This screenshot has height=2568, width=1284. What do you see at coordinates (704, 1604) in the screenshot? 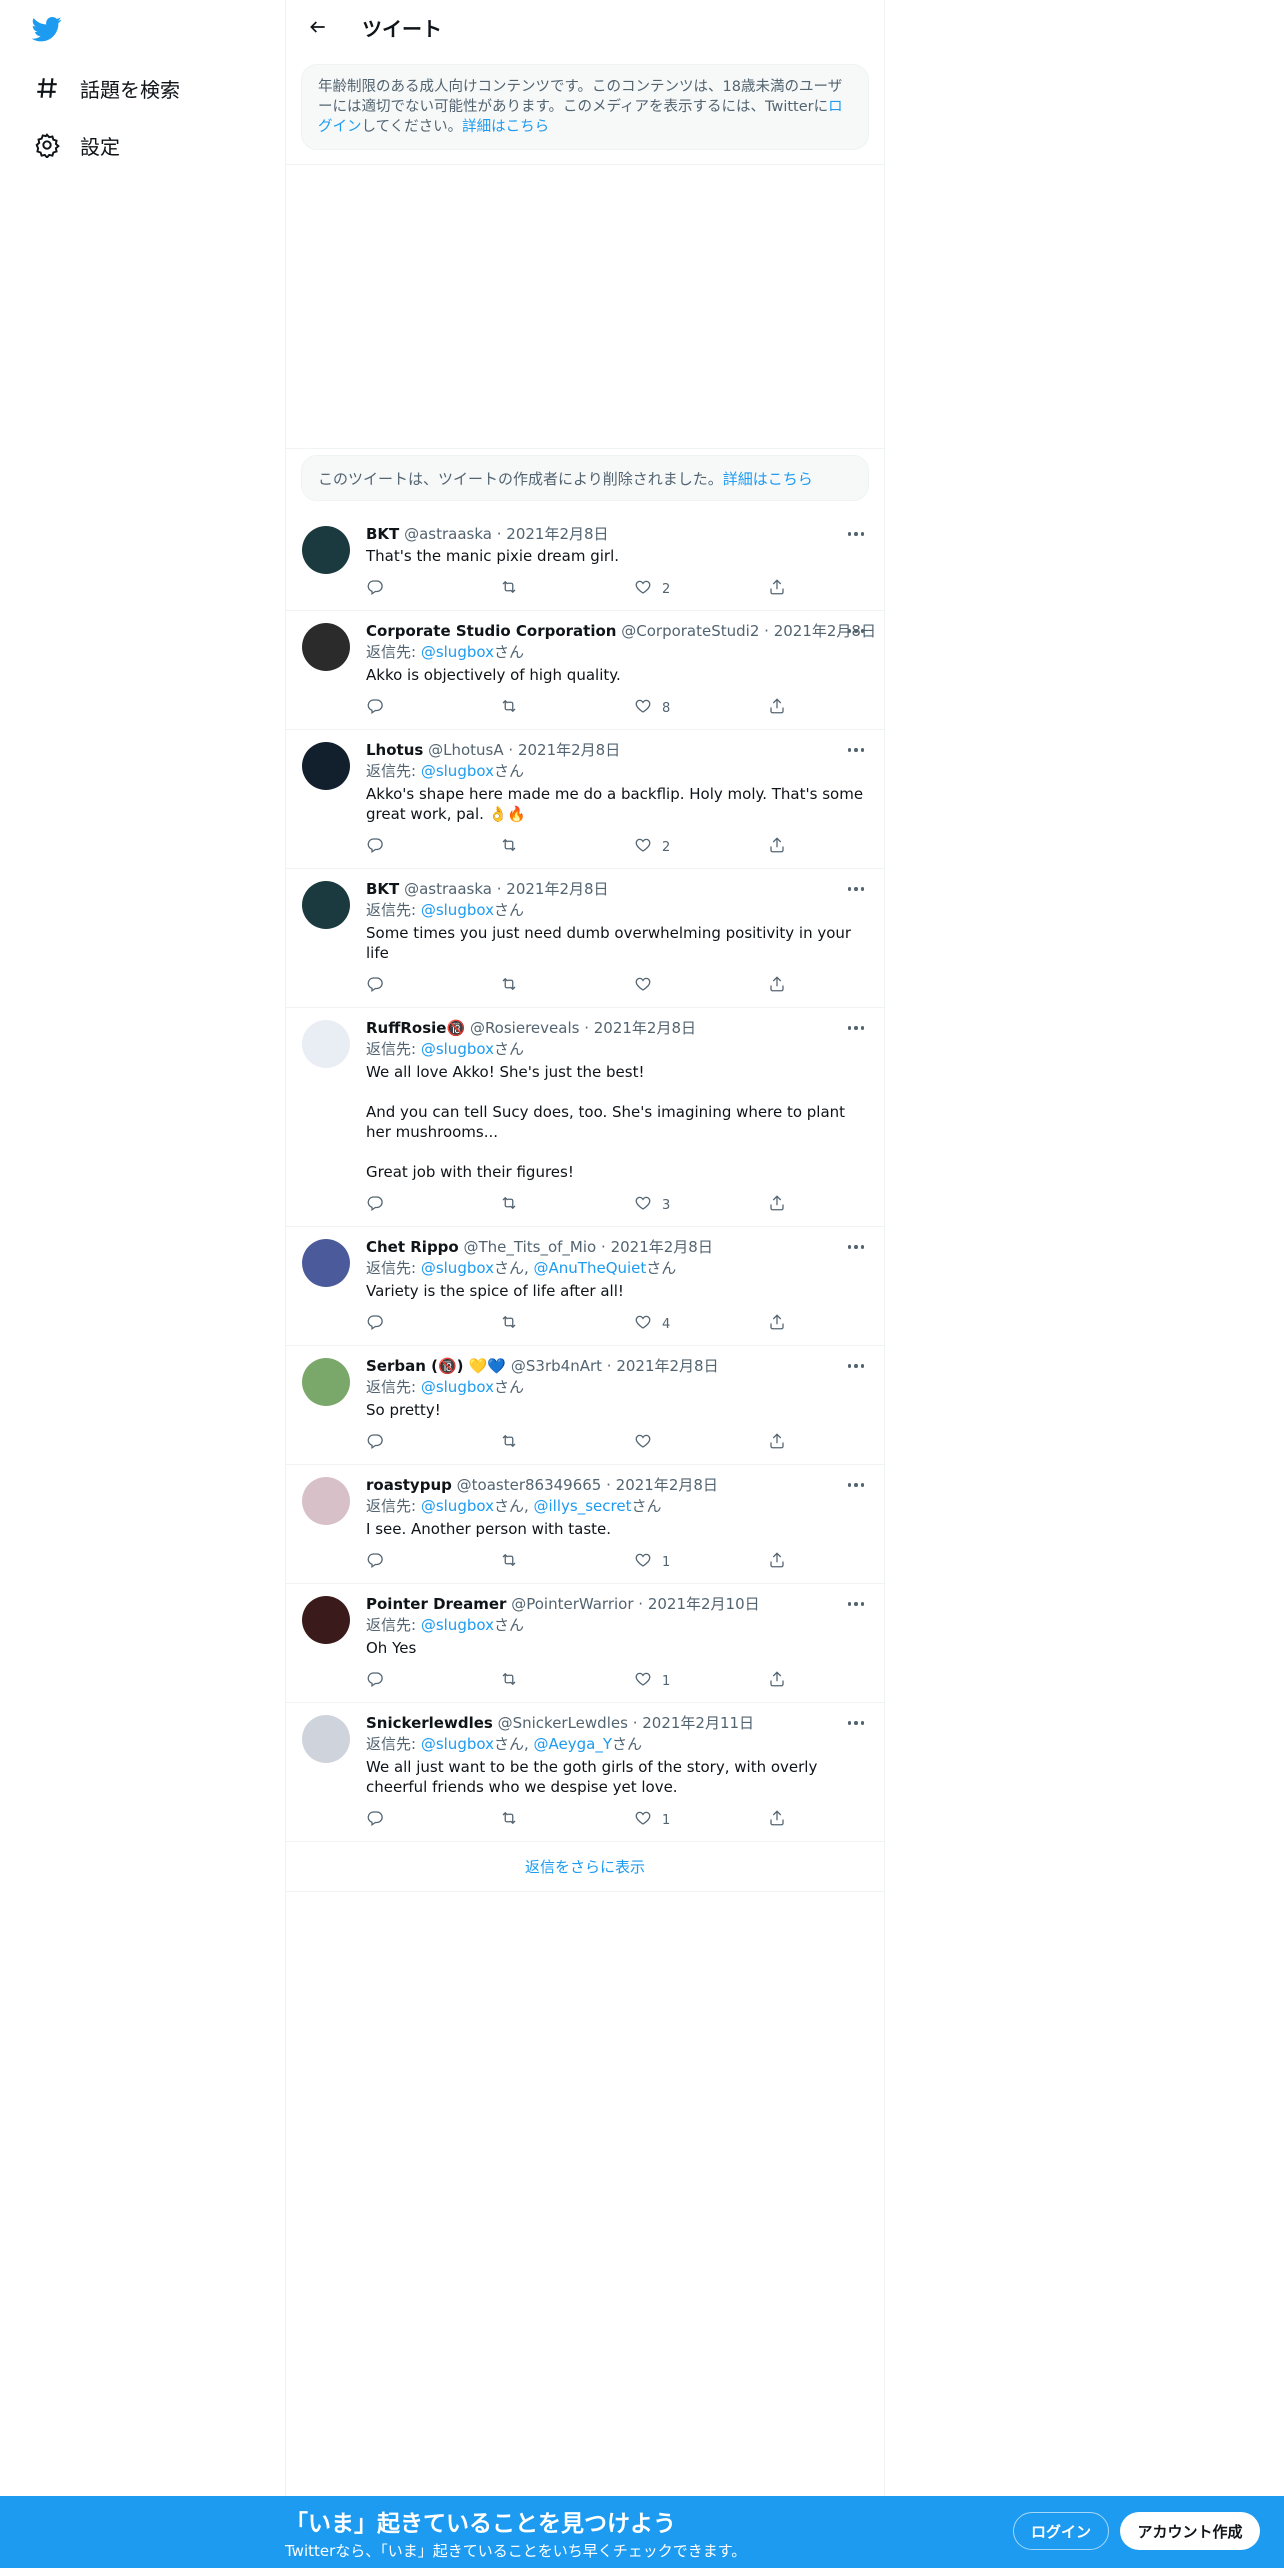
I see `timestamp: 2021年2月10日` at bounding box center [704, 1604].